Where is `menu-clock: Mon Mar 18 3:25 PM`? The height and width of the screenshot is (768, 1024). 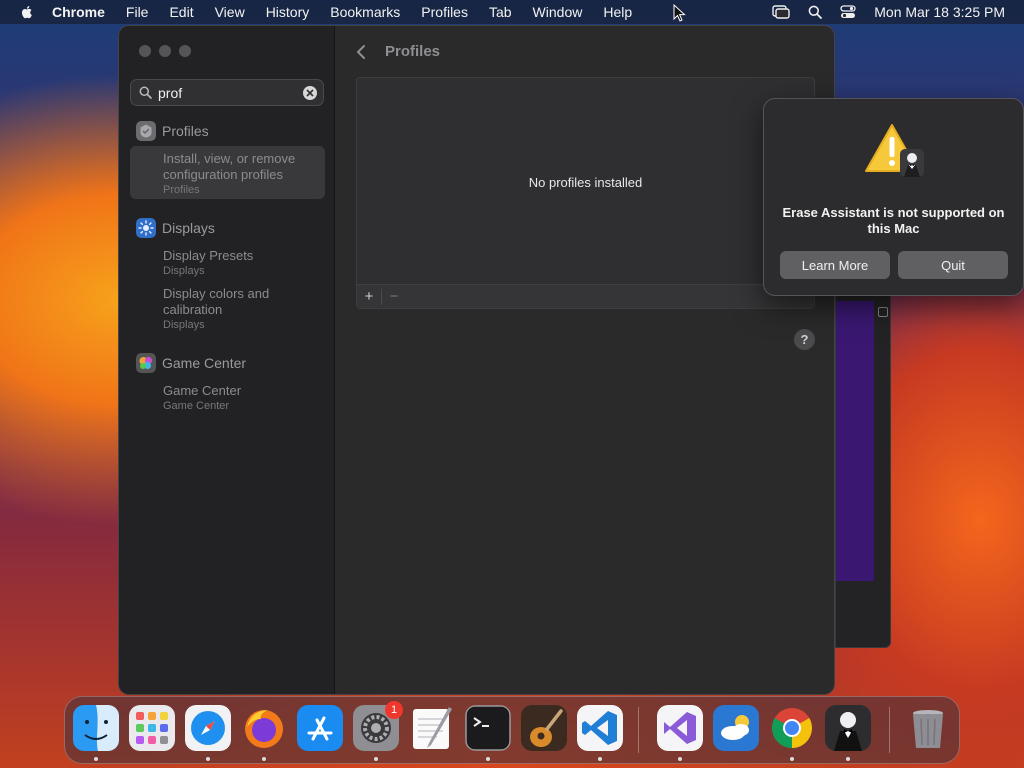
menu-clock: Mon Mar 18 3:25 PM is located at coordinates (939, 12).